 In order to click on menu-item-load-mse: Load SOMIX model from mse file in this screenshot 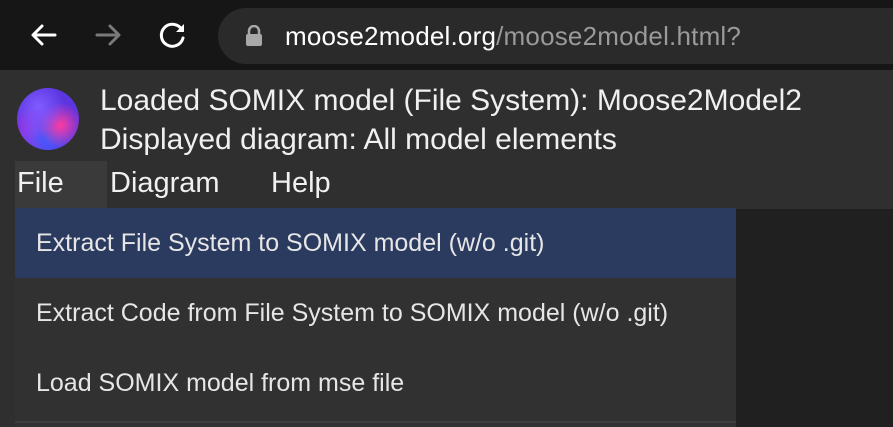, I will do `click(375, 383)`.